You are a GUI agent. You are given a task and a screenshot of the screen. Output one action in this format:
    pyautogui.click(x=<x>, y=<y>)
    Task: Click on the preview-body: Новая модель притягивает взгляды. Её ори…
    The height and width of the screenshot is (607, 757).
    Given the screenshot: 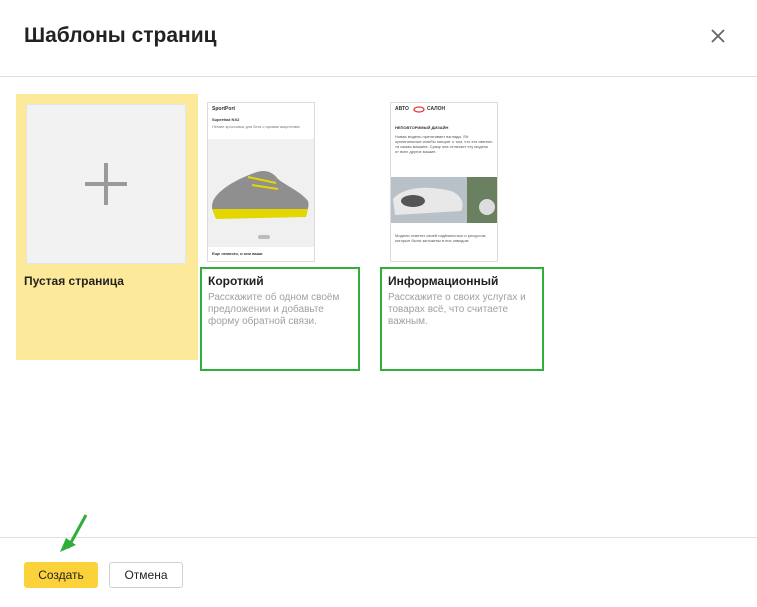 What is the action you would take?
    pyautogui.click(x=444, y=144)
    